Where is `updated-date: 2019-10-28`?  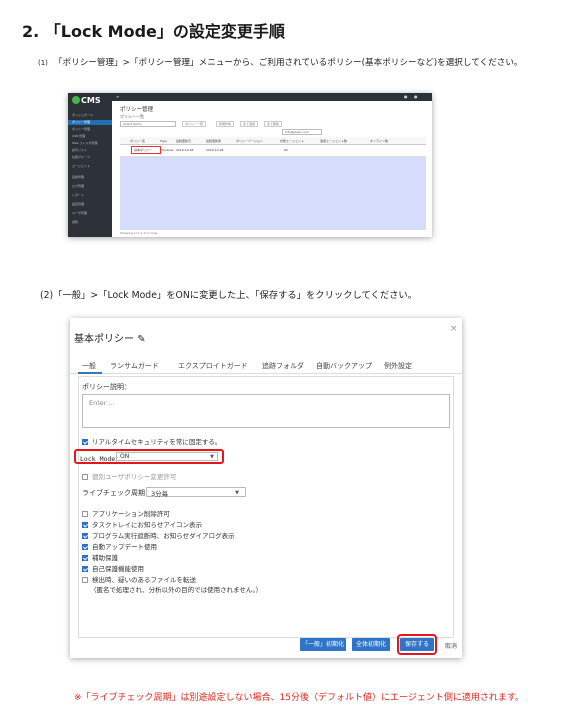 updated-date: 2019-10-28 is located at coordinates (215, 150).